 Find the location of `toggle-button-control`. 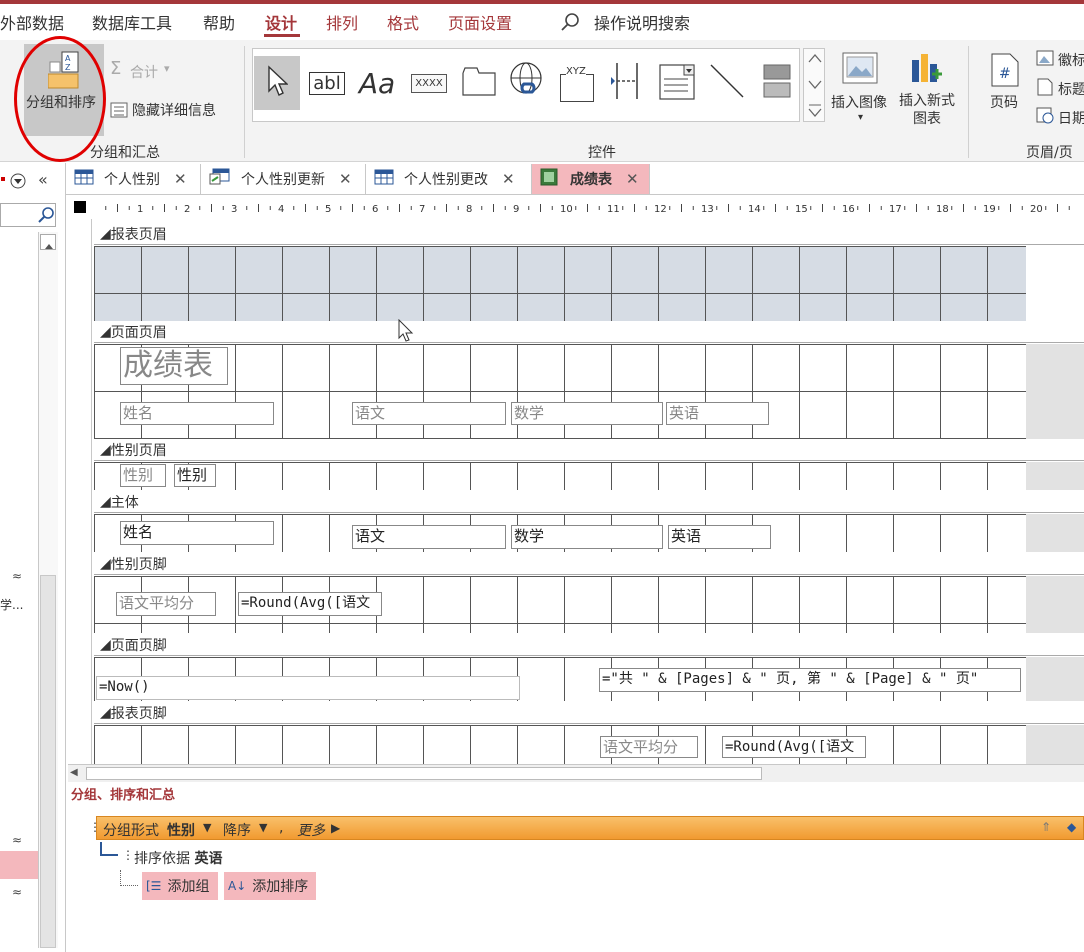

toggle-button-control is located at coordinates (777, 83).